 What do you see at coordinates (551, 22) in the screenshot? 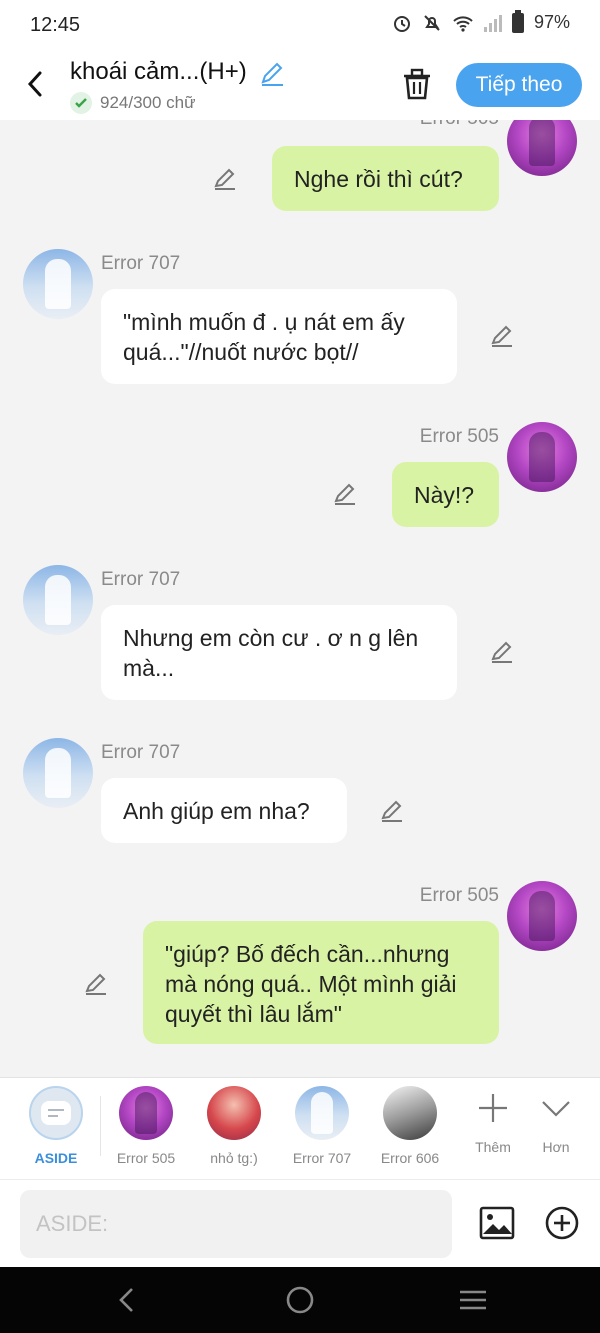
I see `battery-percent: 97%` at bounding box center [551, 22].